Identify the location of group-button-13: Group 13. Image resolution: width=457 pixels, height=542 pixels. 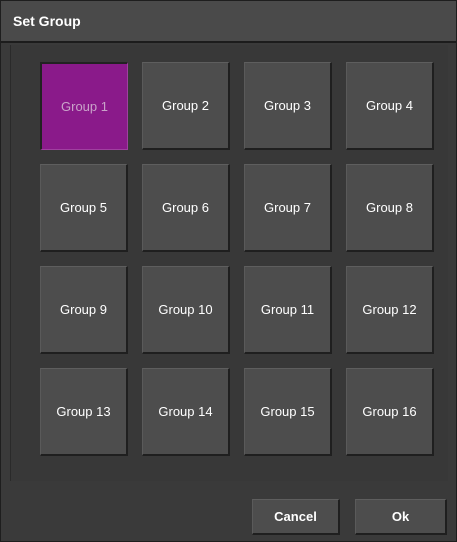
(84, 412).